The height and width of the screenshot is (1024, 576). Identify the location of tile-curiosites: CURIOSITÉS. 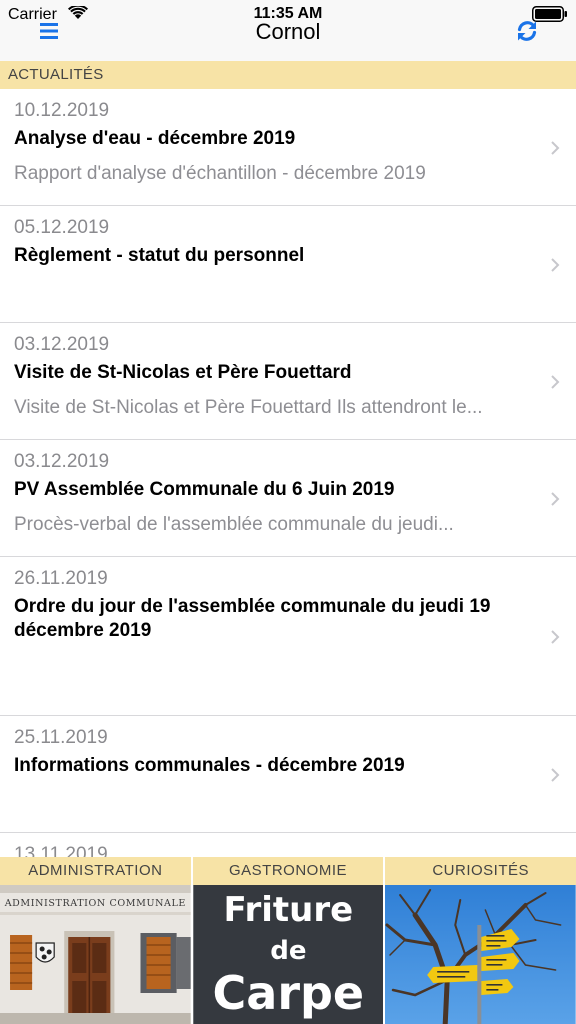
(480, 940).